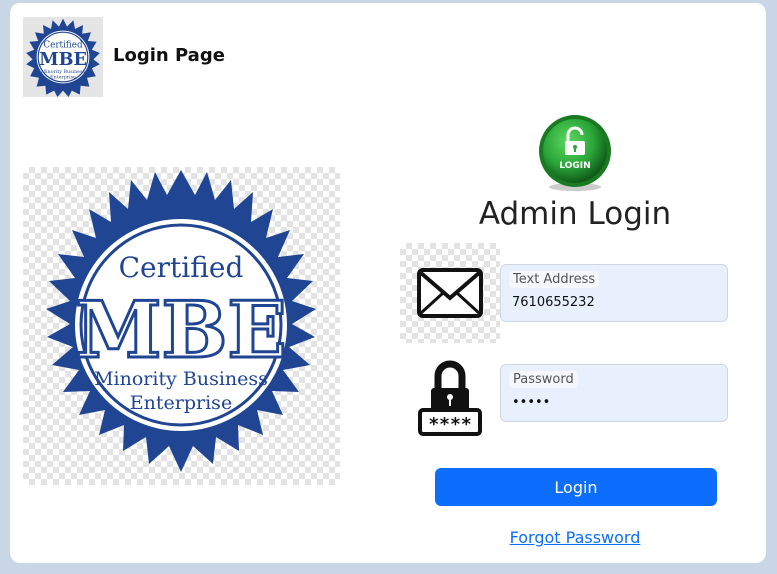  I want to click on password-label: Password, so click(543, 379).